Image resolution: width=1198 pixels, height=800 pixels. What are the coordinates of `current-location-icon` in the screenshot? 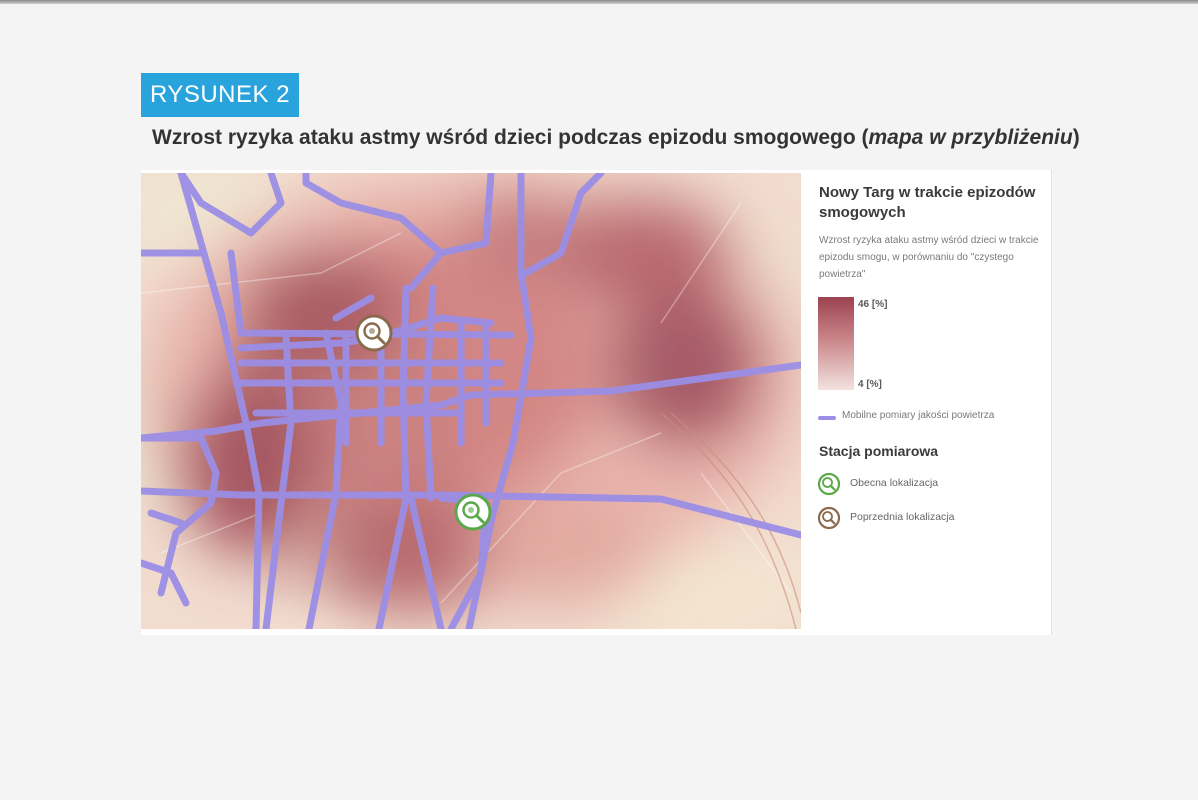 It's located at (829, 484).